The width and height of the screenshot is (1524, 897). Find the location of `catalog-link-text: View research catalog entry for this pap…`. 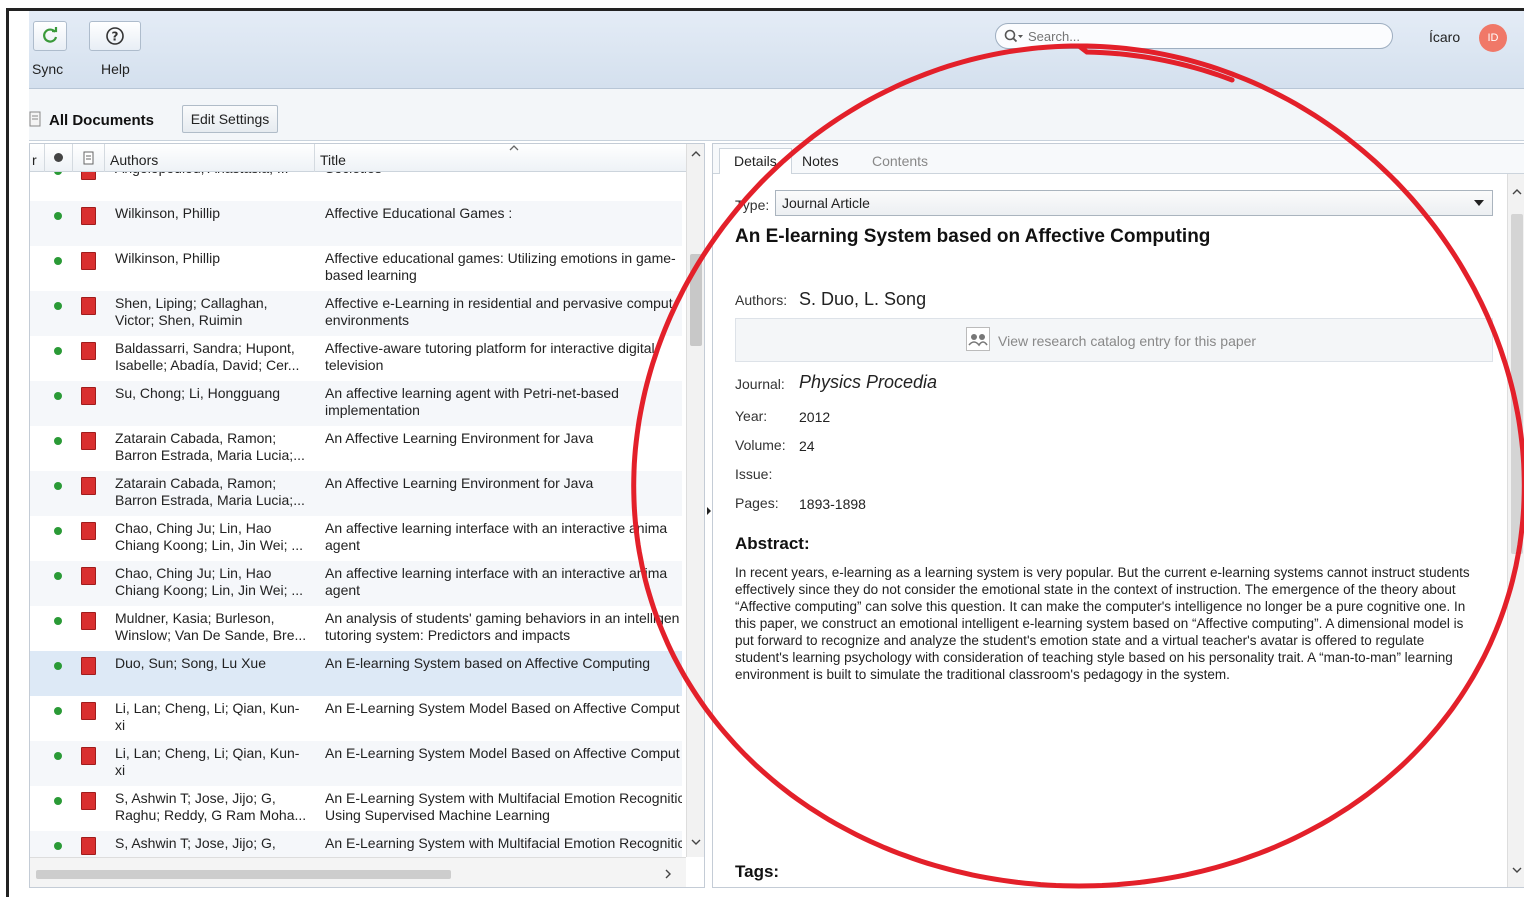

catalog-link-text: View research catalog entry for this pap… is located at coordinates (1127, 341).